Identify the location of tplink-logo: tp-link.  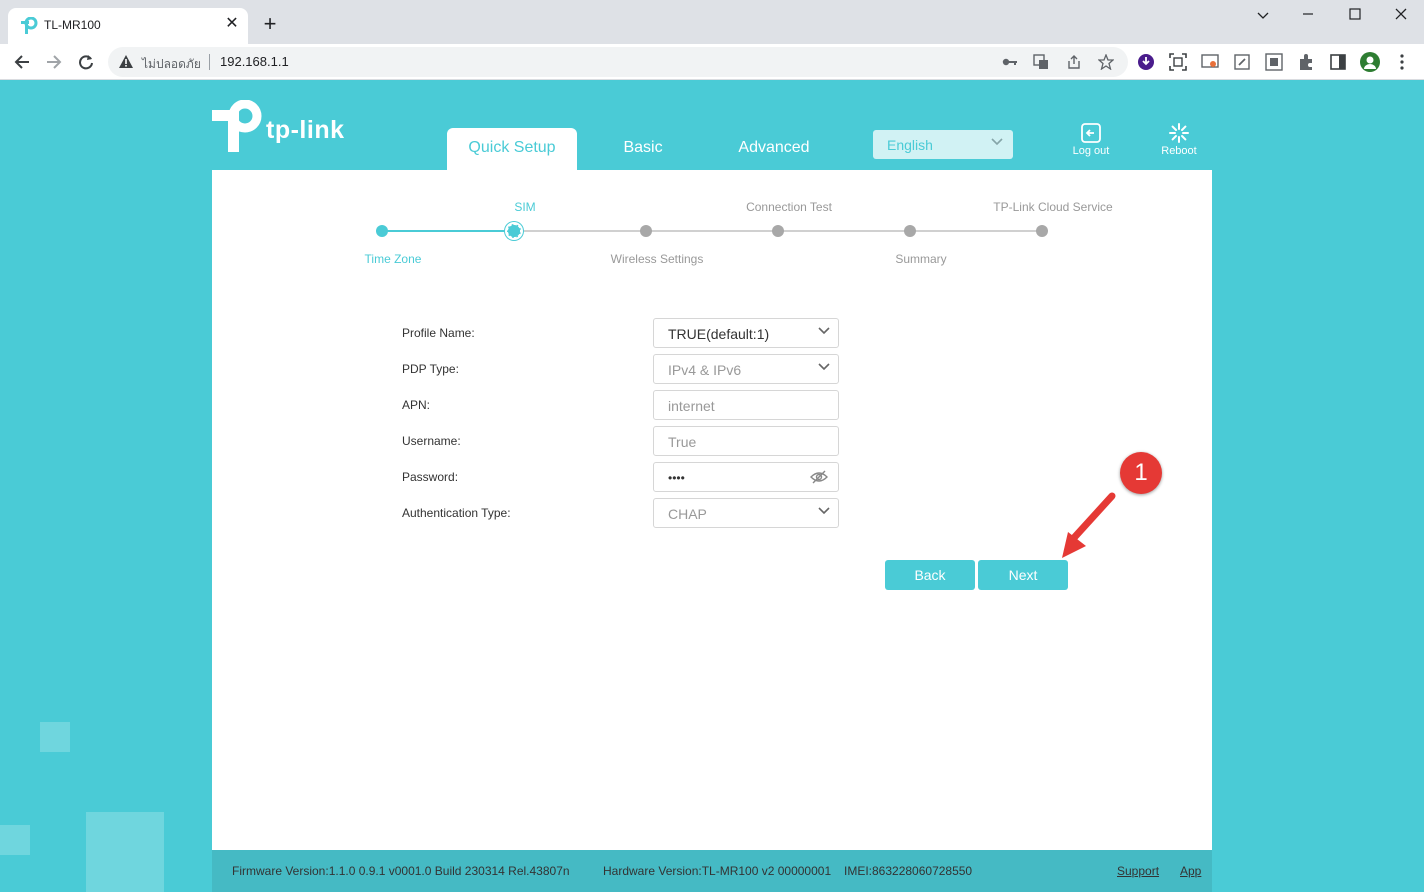
(282, 126).